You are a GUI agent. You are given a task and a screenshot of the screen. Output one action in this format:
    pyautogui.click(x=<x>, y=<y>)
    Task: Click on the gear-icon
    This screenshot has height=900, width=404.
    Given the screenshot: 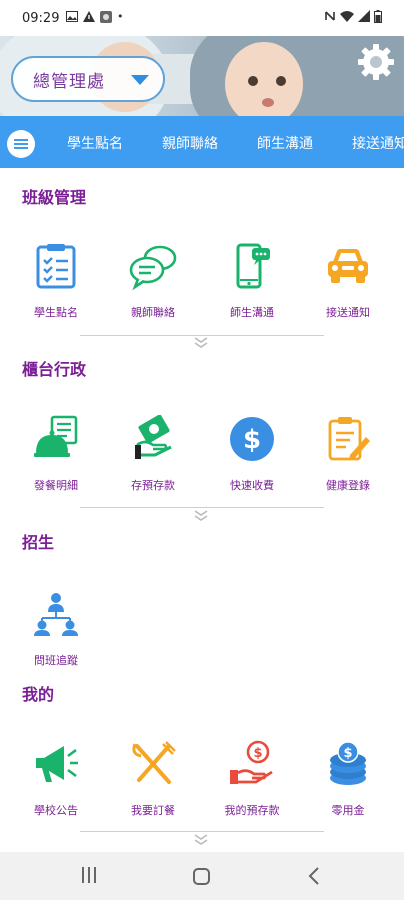 What is the action you would take?
    pyautogui.click(x=376, y=62)
    